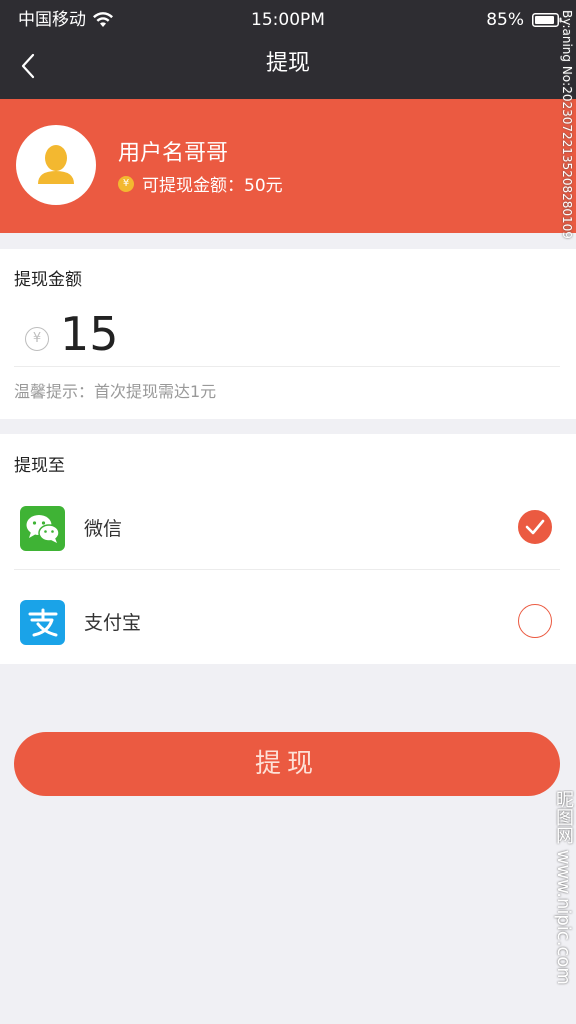  I want to click on wechat-icon, so click(42, 528).